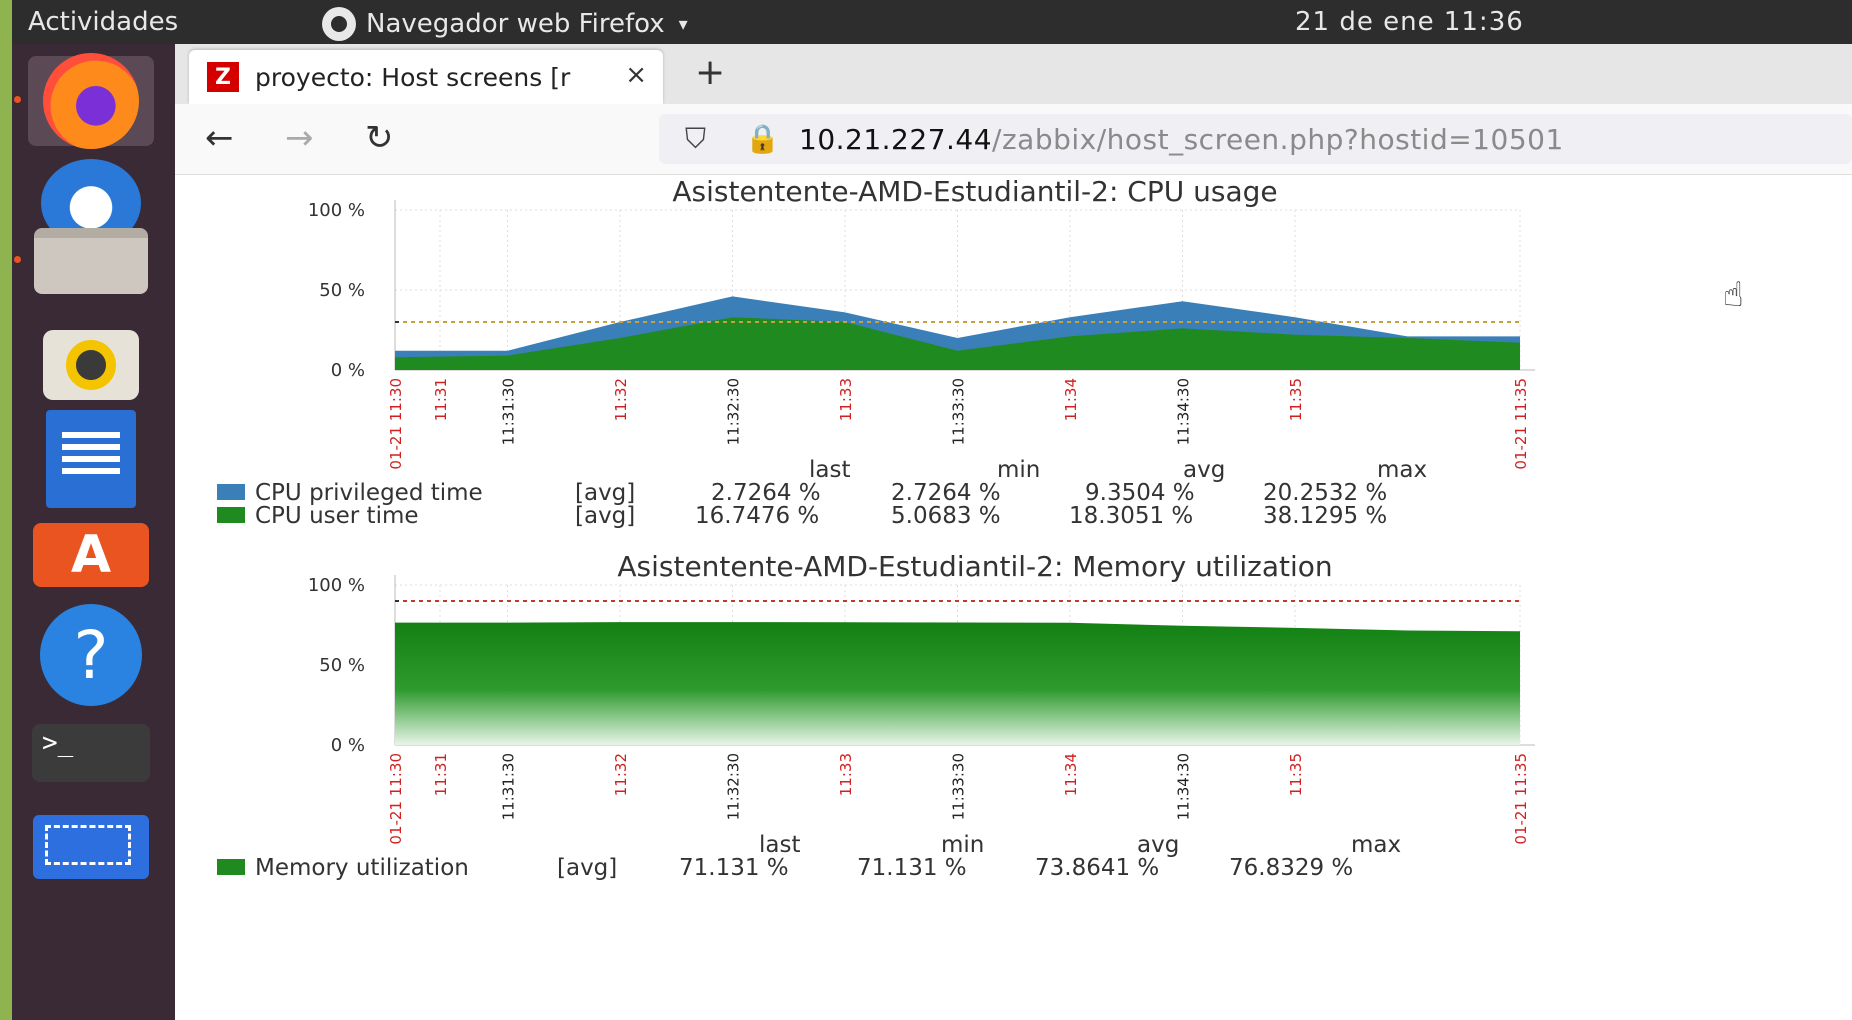  I want to click on dock-writer, so click(91, 459).